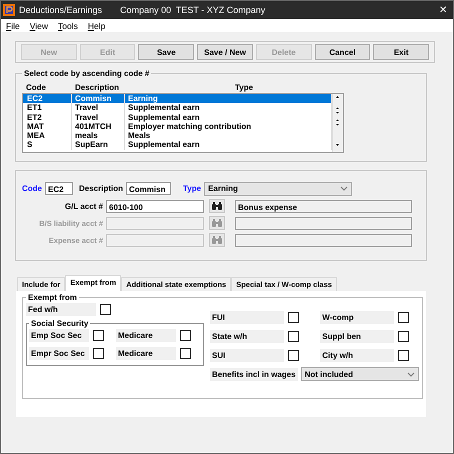  Describe the element at coordinates (68, 25) in the screenshot. I see `menu-item: Tools` at that location.